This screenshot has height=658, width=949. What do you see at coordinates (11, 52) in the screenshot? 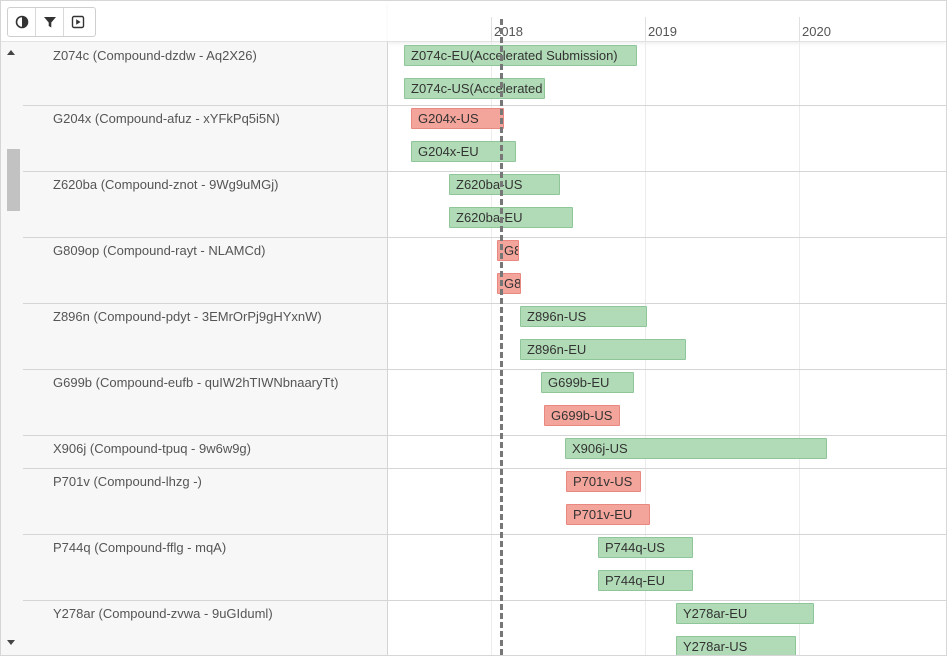
I see `scroll-up-icon` at bounding box center [11, 52].